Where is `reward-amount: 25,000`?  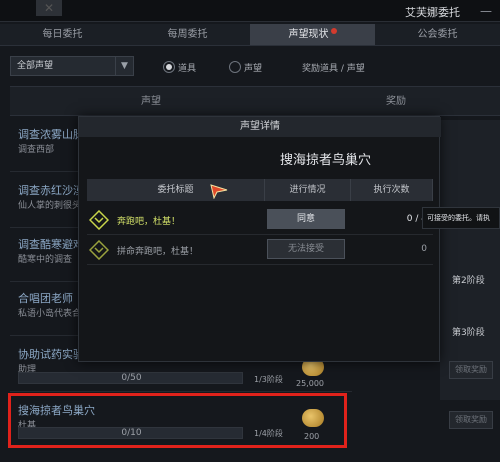 reward-amount: 25,000 is located at coordinates (310, 383).